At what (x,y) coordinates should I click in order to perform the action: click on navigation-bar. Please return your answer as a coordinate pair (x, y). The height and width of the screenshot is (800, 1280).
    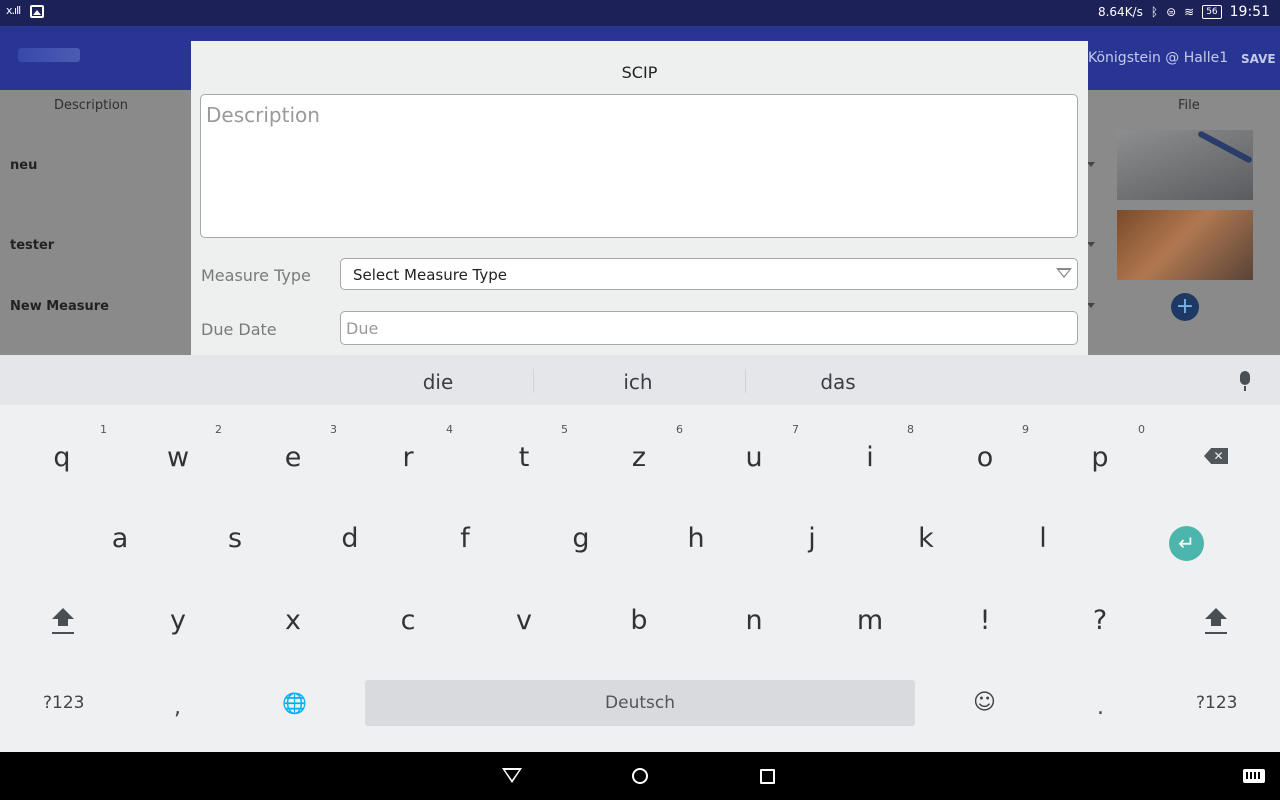
    Looking at the image, I should click on (640, 776).